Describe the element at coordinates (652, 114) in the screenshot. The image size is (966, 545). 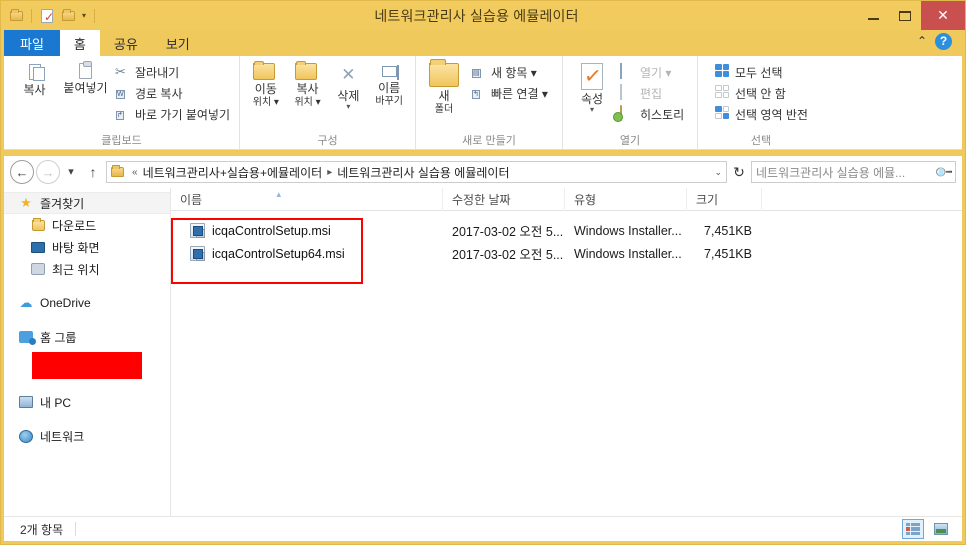
I see `history-button: 히스토리` at that location.